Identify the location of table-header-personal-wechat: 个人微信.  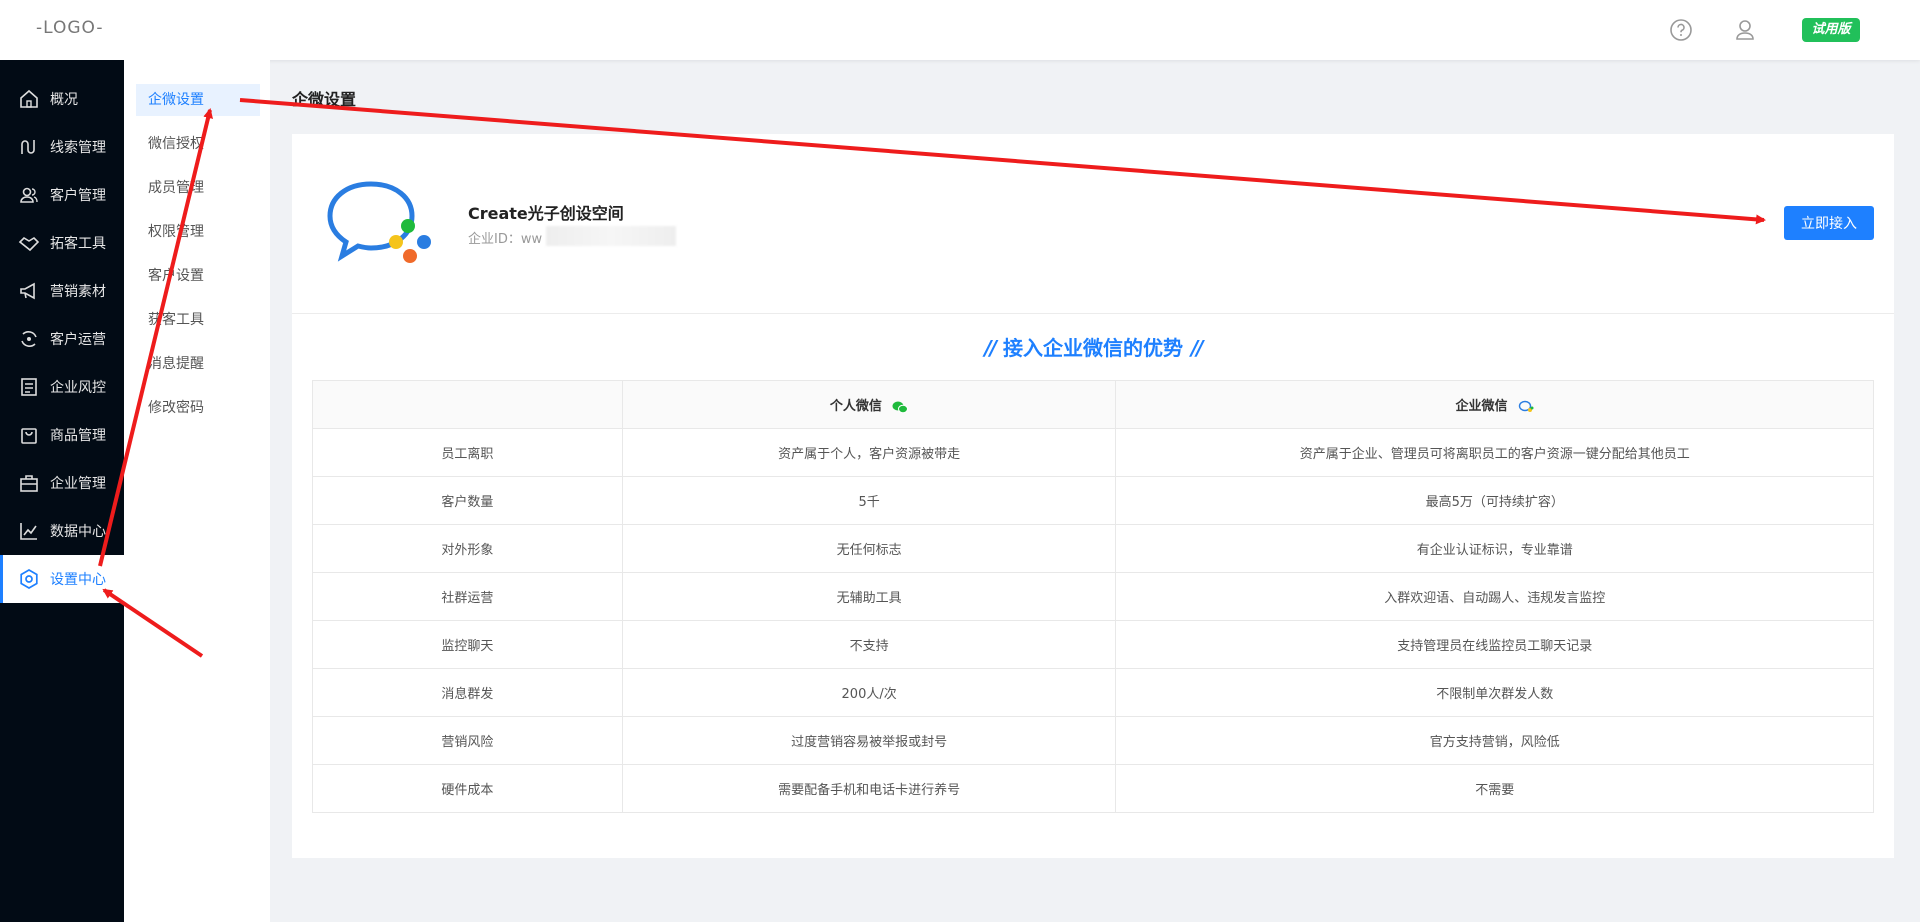
(855, 406).